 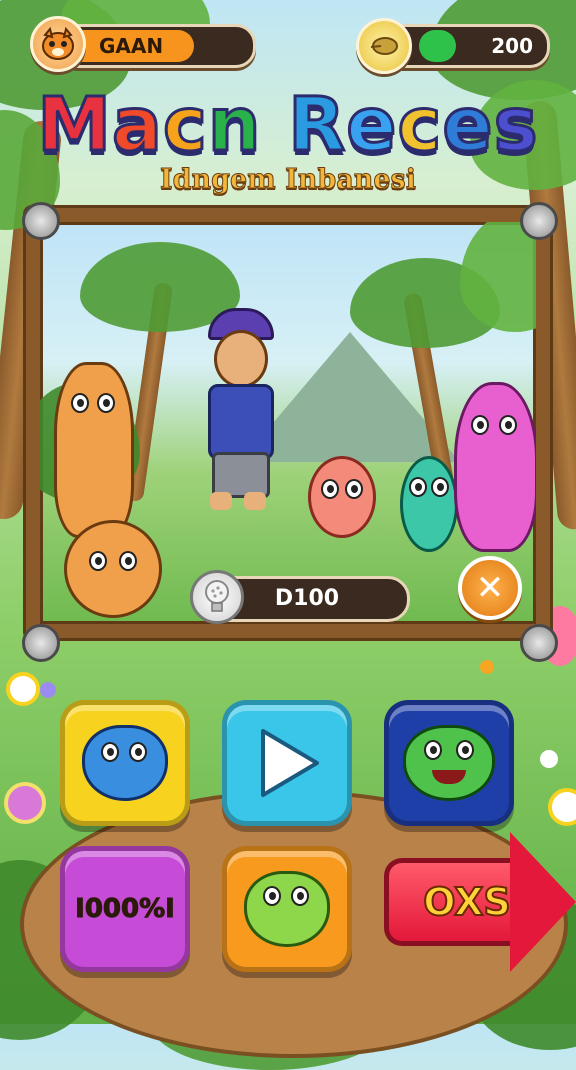 I want to click on title-letter: n, so click(x=234, y=125).